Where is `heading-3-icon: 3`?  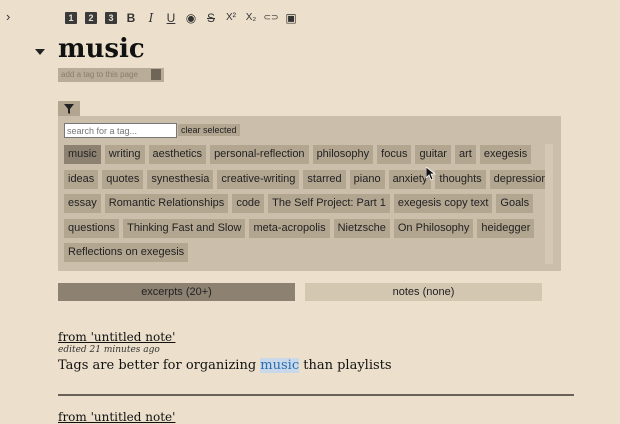
heading-3-icon: 3 is located at coordinates (111, 17).